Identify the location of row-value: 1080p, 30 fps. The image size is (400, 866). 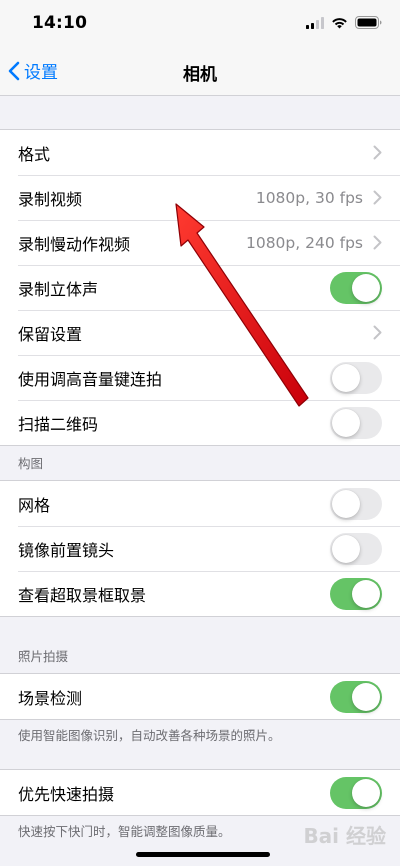
(309, 197).